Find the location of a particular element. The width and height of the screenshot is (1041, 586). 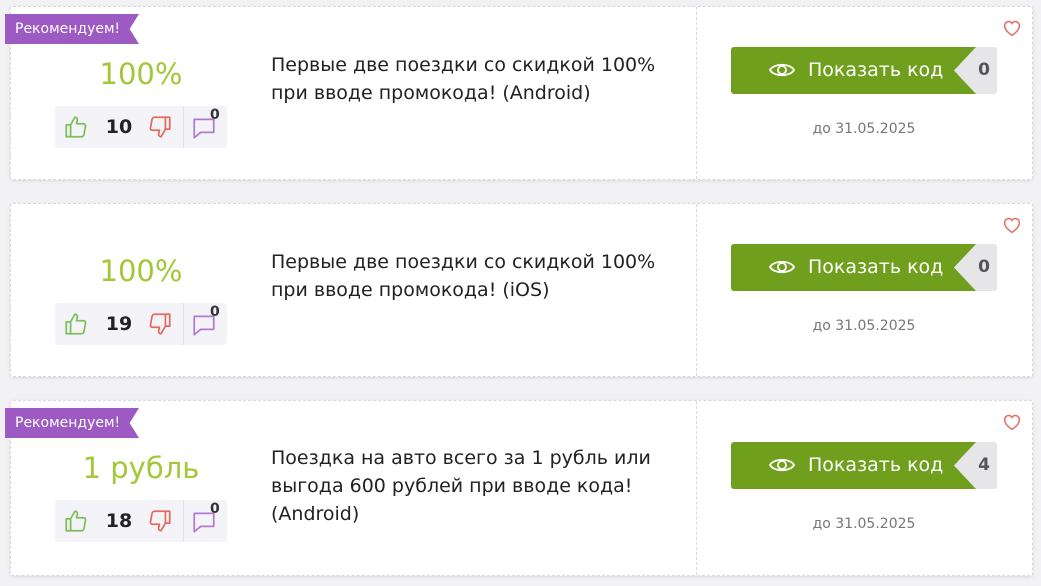

code-peek: 4 is located at coordinates (984, 465).